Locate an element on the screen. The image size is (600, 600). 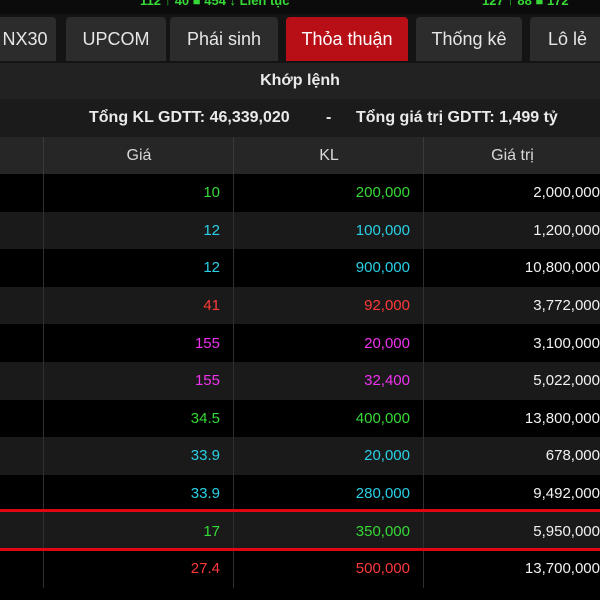
volume-cell: 200,000 is located at coordinates (328, 193).